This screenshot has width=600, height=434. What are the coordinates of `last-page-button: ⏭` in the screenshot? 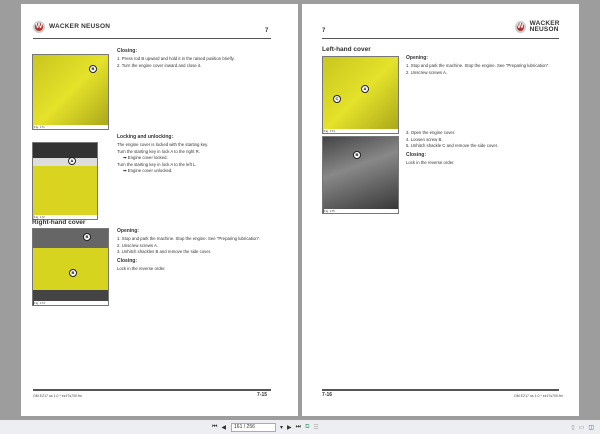 It's located at (298, 427).